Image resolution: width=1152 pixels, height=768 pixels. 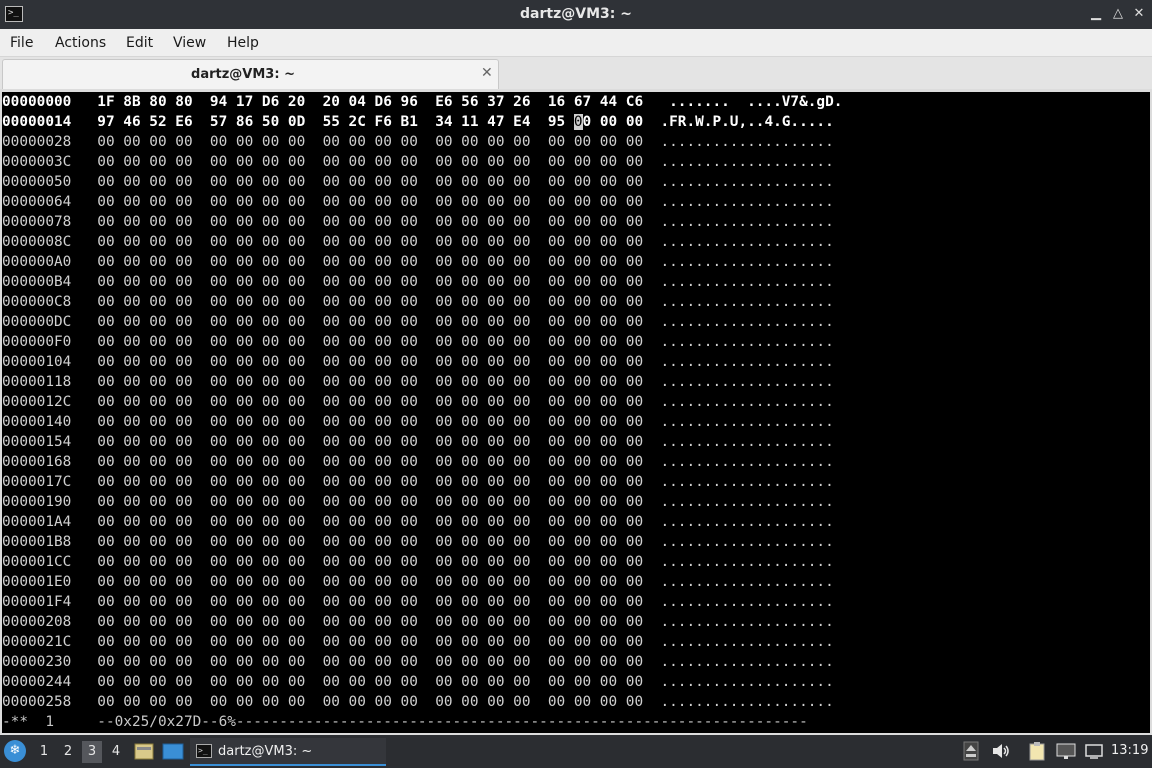 I want to click on taskbar: ❄ 1 2 3 4 >_ dartz@VM3: ~ 13:19, so click(x=576, y=751).